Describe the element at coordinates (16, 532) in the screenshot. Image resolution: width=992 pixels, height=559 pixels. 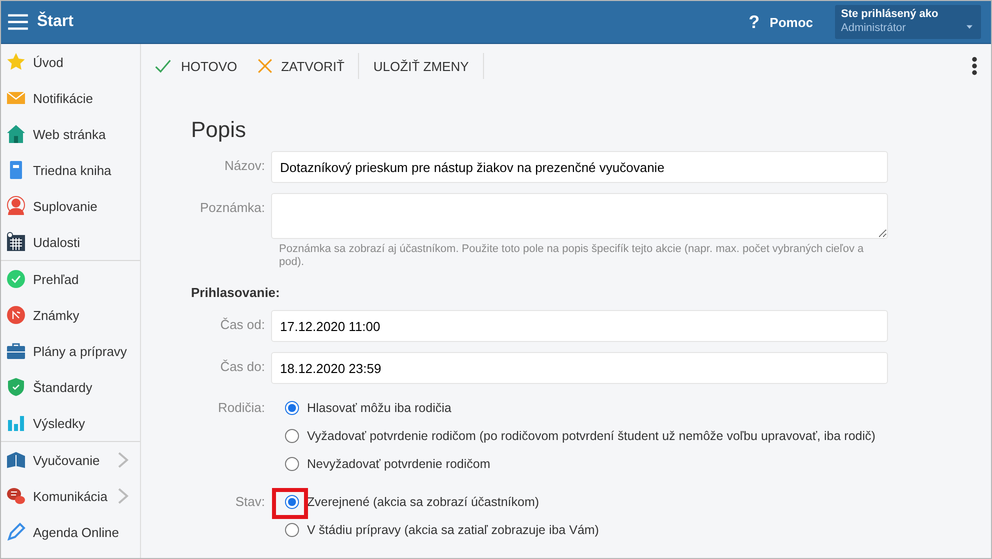
I see `pen-icon` at that location.